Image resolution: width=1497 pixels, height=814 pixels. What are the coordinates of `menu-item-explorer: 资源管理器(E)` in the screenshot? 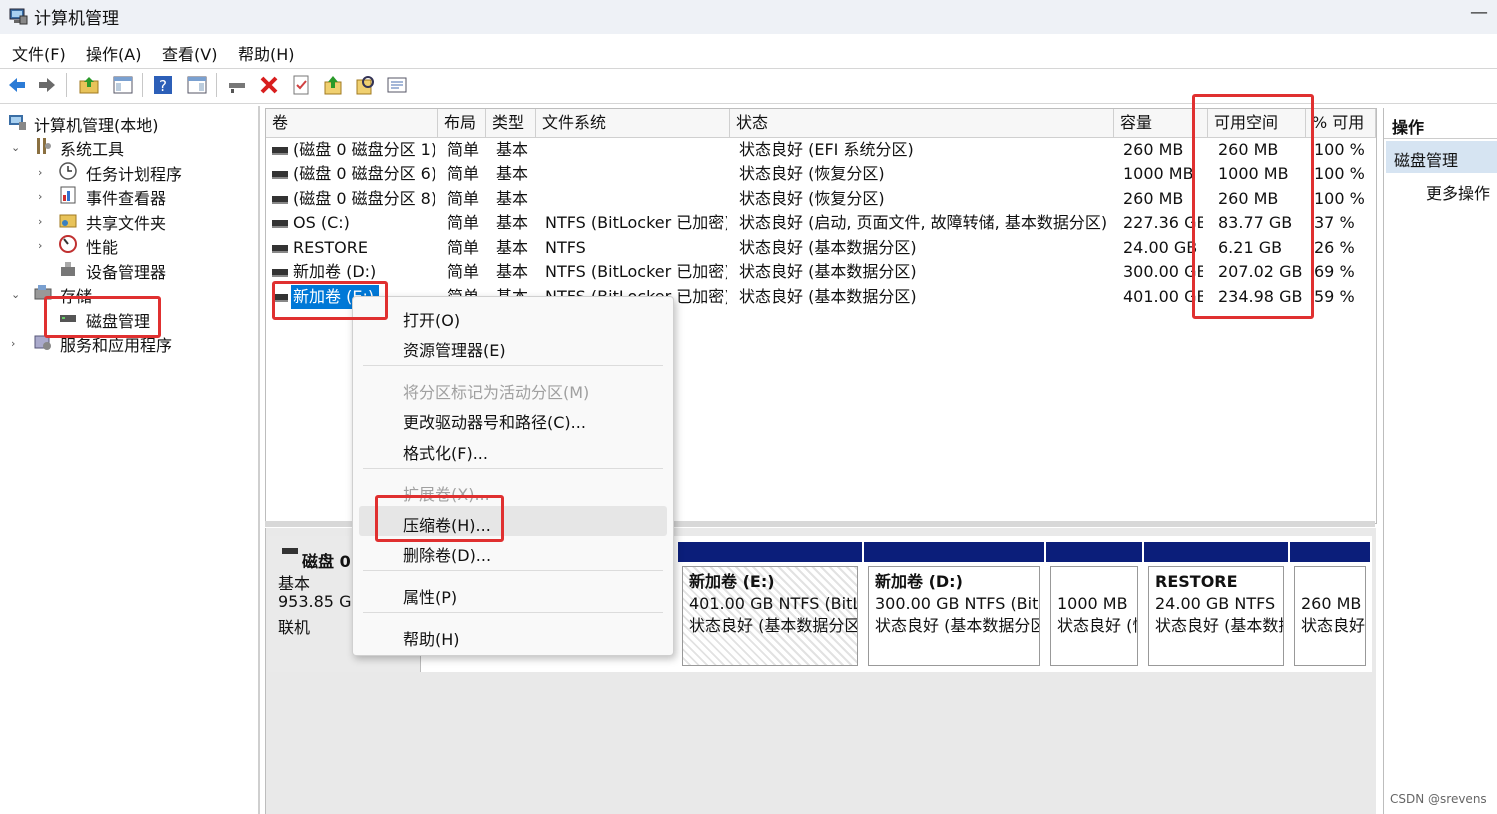 It's located at (454, 349).